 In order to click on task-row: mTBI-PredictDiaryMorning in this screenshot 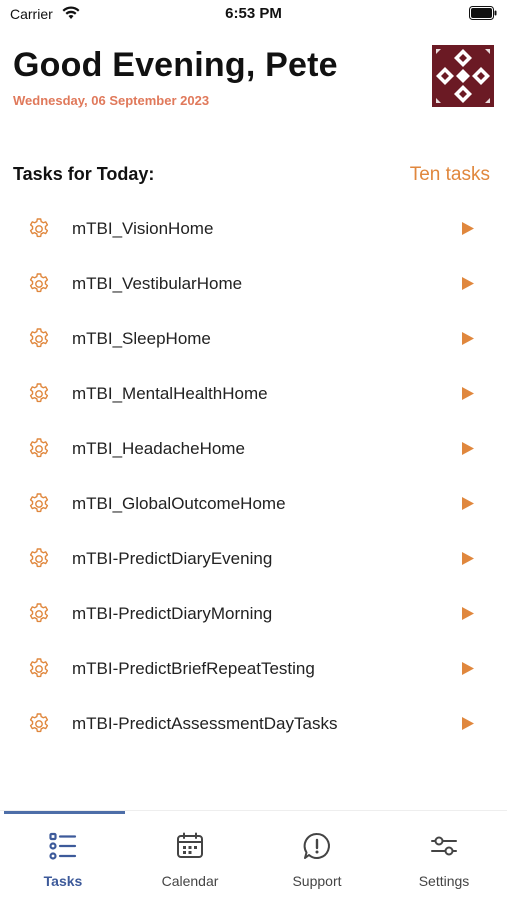, I will do `click(253, 614)`.